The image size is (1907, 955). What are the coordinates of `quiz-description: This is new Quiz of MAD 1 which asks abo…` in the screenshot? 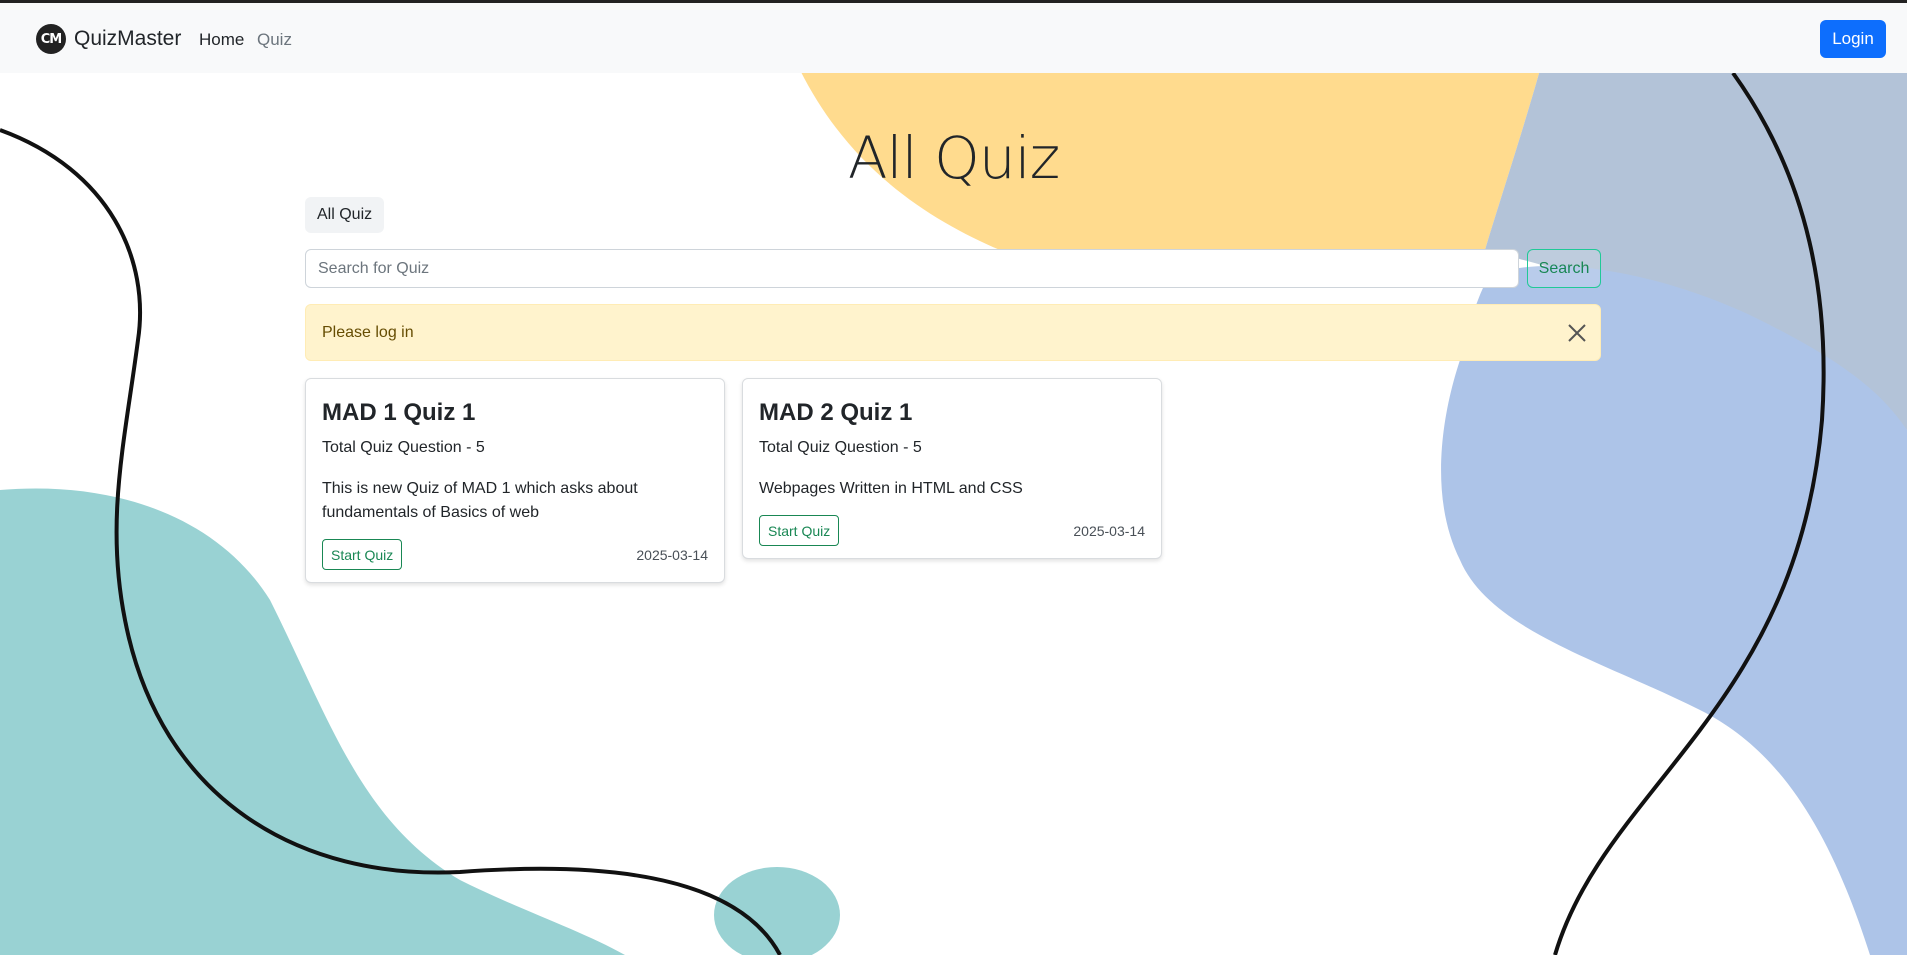 It's located at (480, 500).